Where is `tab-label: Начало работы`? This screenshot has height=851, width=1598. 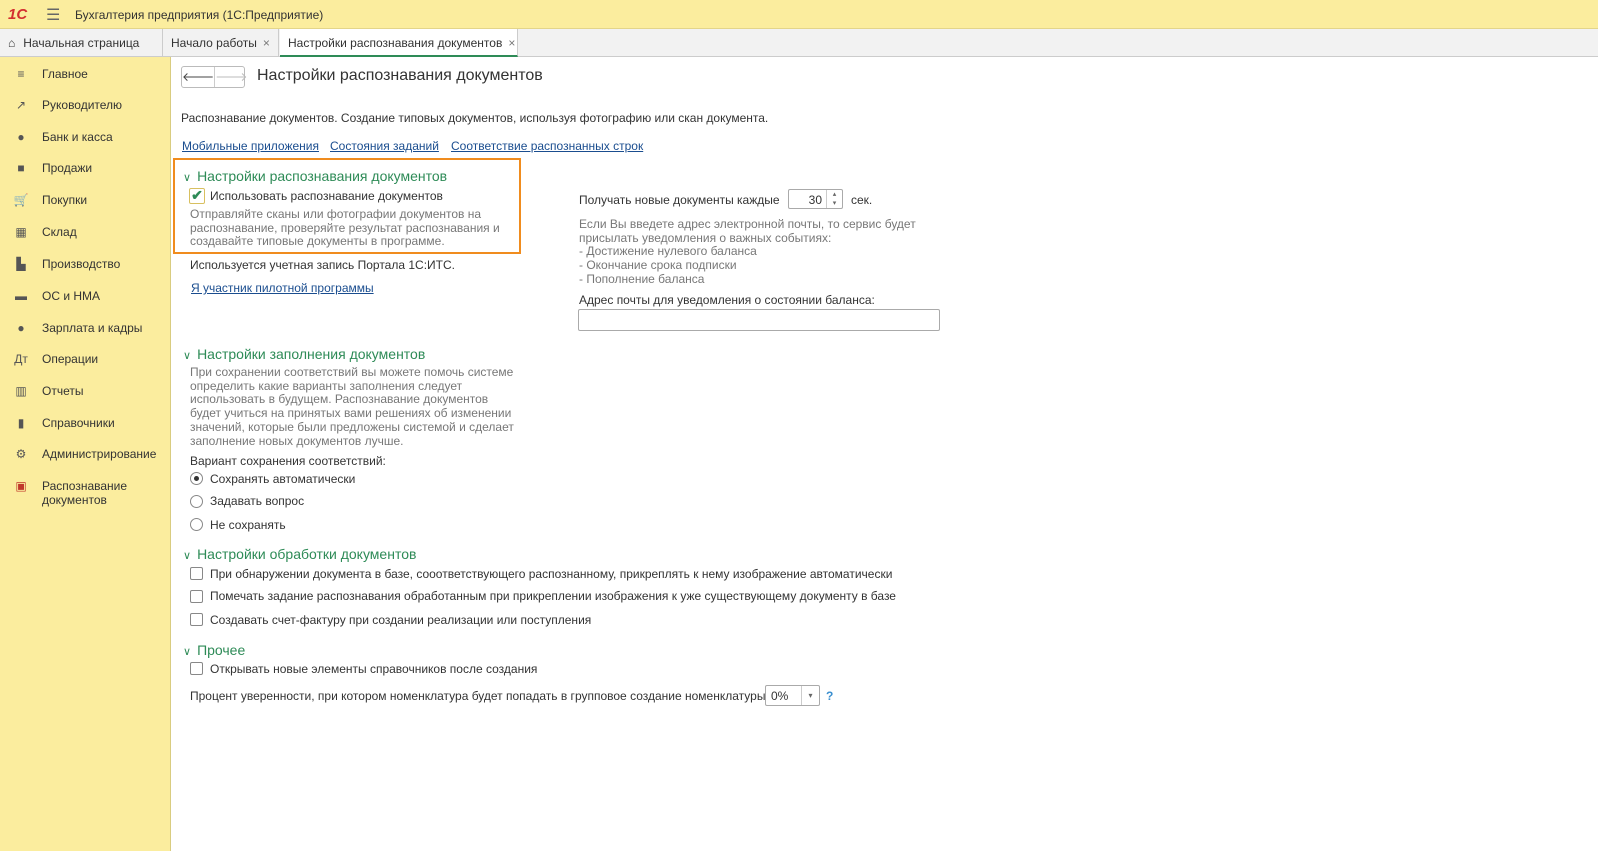
tab-label: Начало работы is located at coordinates (214, 43).